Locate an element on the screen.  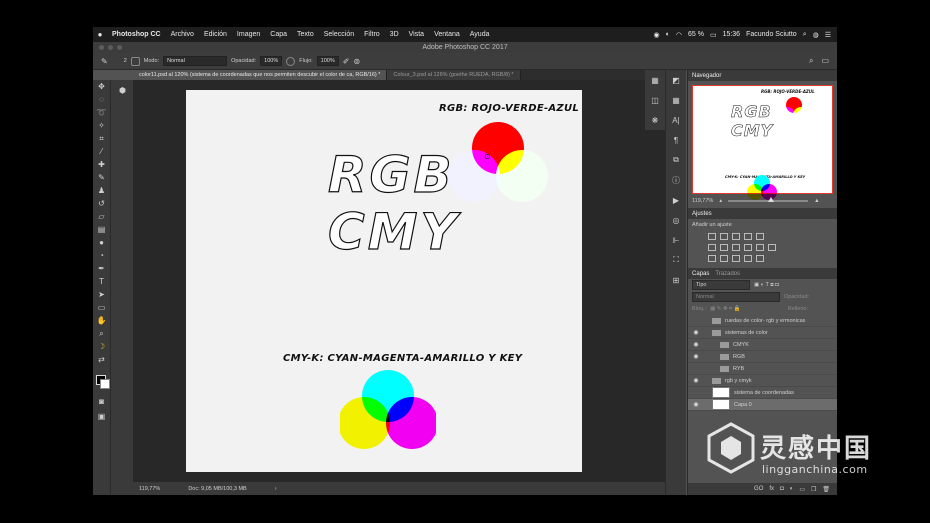
levels-icon is located at coordinates (724, 236).